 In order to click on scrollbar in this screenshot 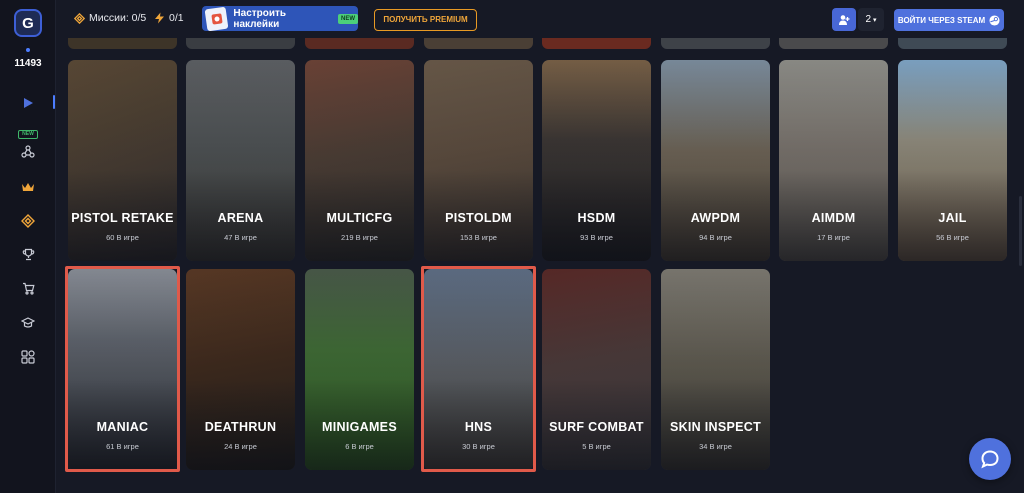, I will do `click(1020, 231)`.